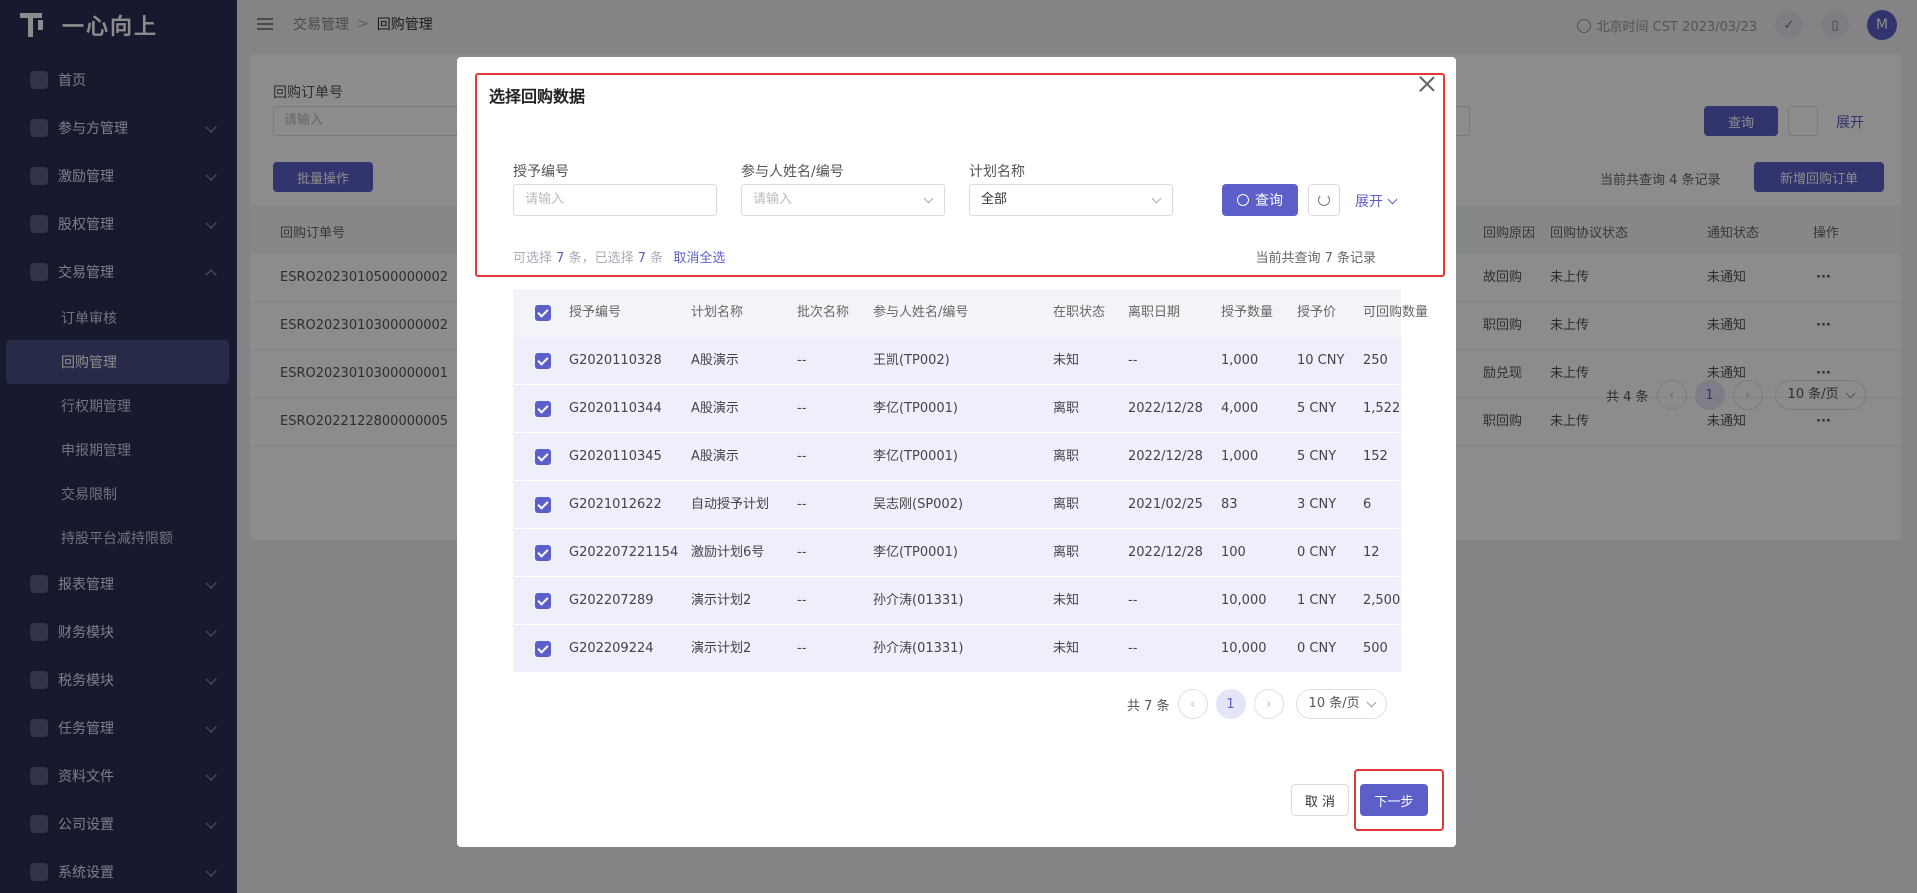 This screenshot has width=1917, height=893. What do you see at coordinates (1317, 504) in the screenshot?
I see `cell-grant-price: 3 CNY` at bounding box center [1317, 504].